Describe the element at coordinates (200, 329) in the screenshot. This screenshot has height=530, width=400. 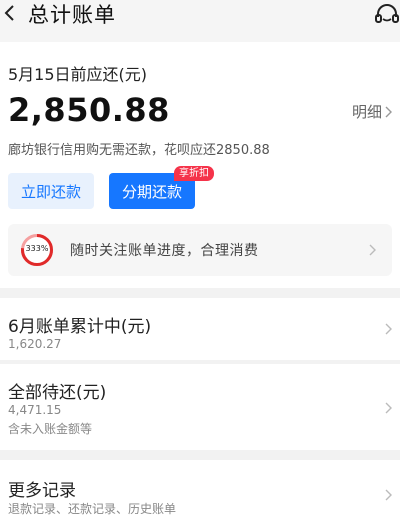
I see `june-bill-row: 6月账单累计中(元) 1,620.27` at that location.